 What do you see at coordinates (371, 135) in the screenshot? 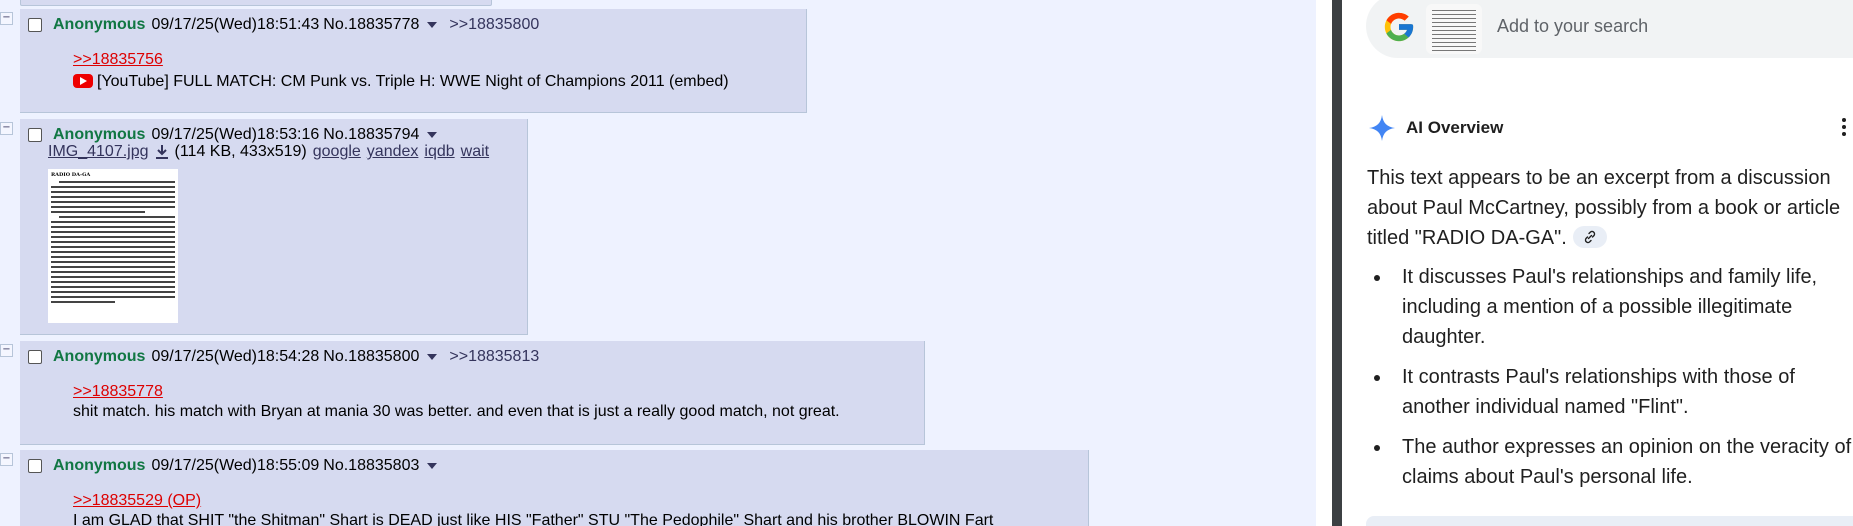
I see `post-number: No.18835794` at bounding box center [371, 135].